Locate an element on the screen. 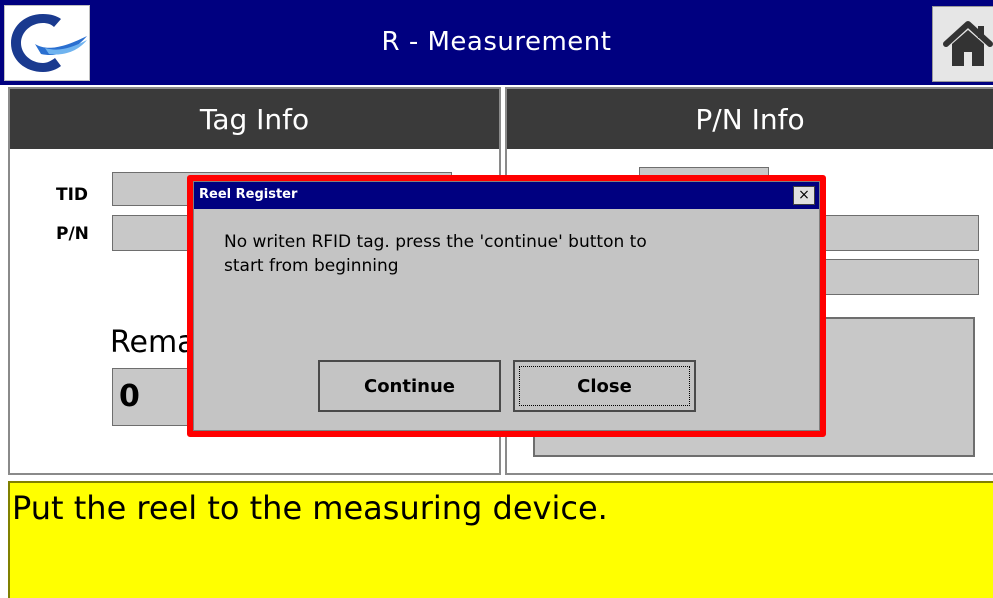 Image resolution: width=993 pixels, height=598 pixels. app-titlebar: R - Measurement is located at coordinates (496, 42).